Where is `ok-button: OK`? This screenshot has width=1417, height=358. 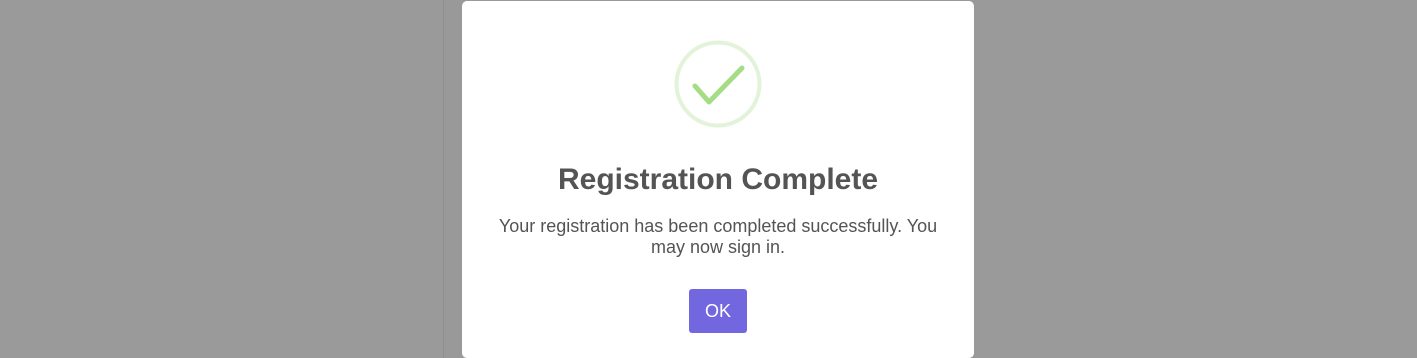
ok-button: OK is located at coordinates (718, 311).